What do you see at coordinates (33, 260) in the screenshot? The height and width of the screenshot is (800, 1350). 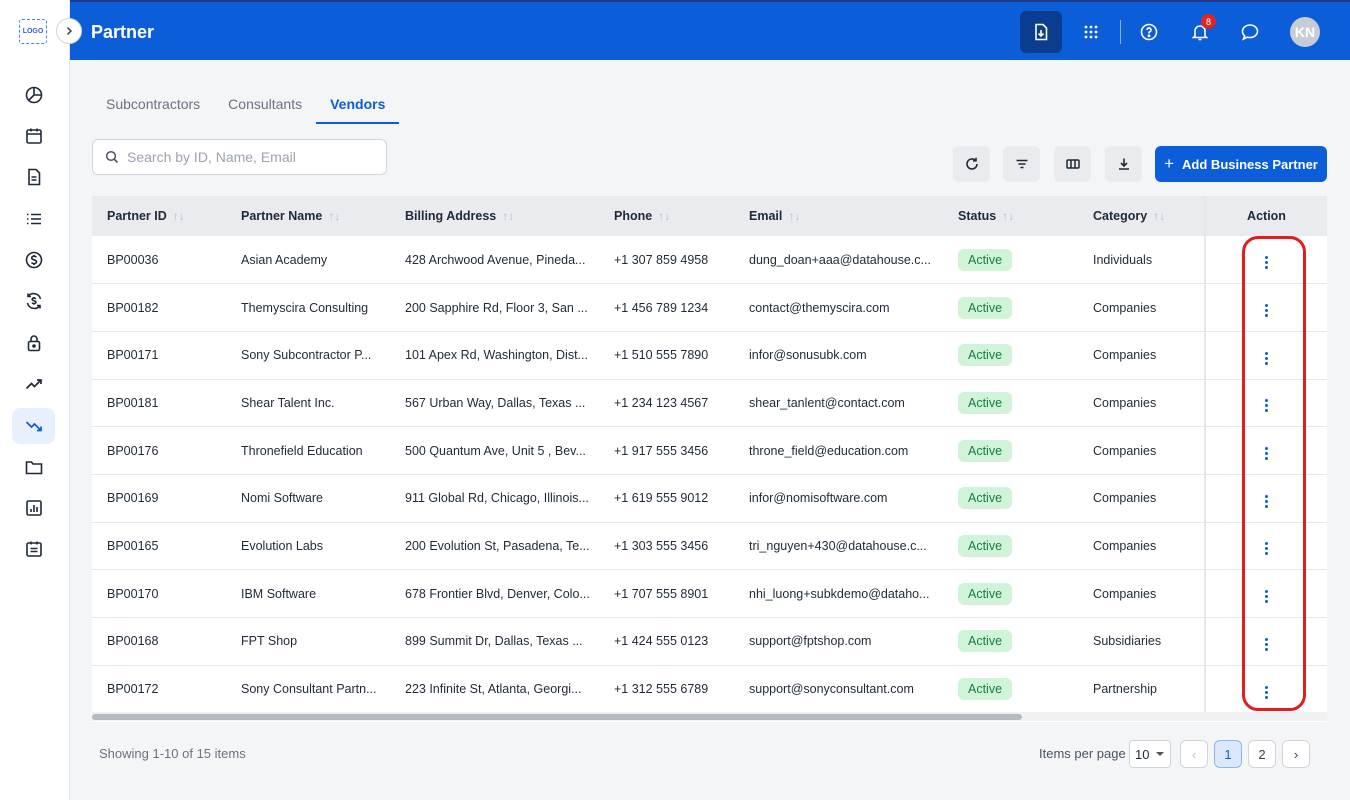 I see `nav-dollar-icon` at bounding box center [33, 260].